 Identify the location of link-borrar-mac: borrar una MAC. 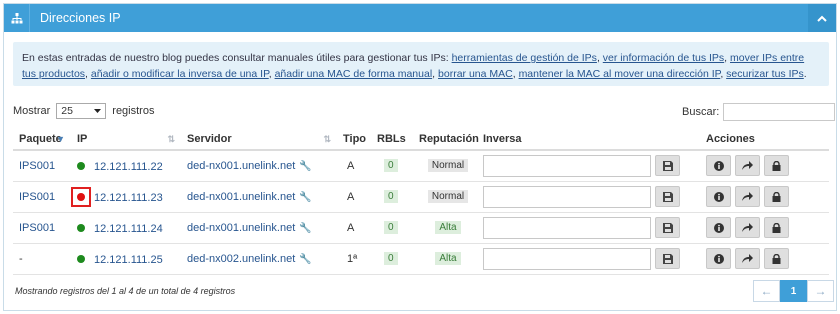
(475, 74).